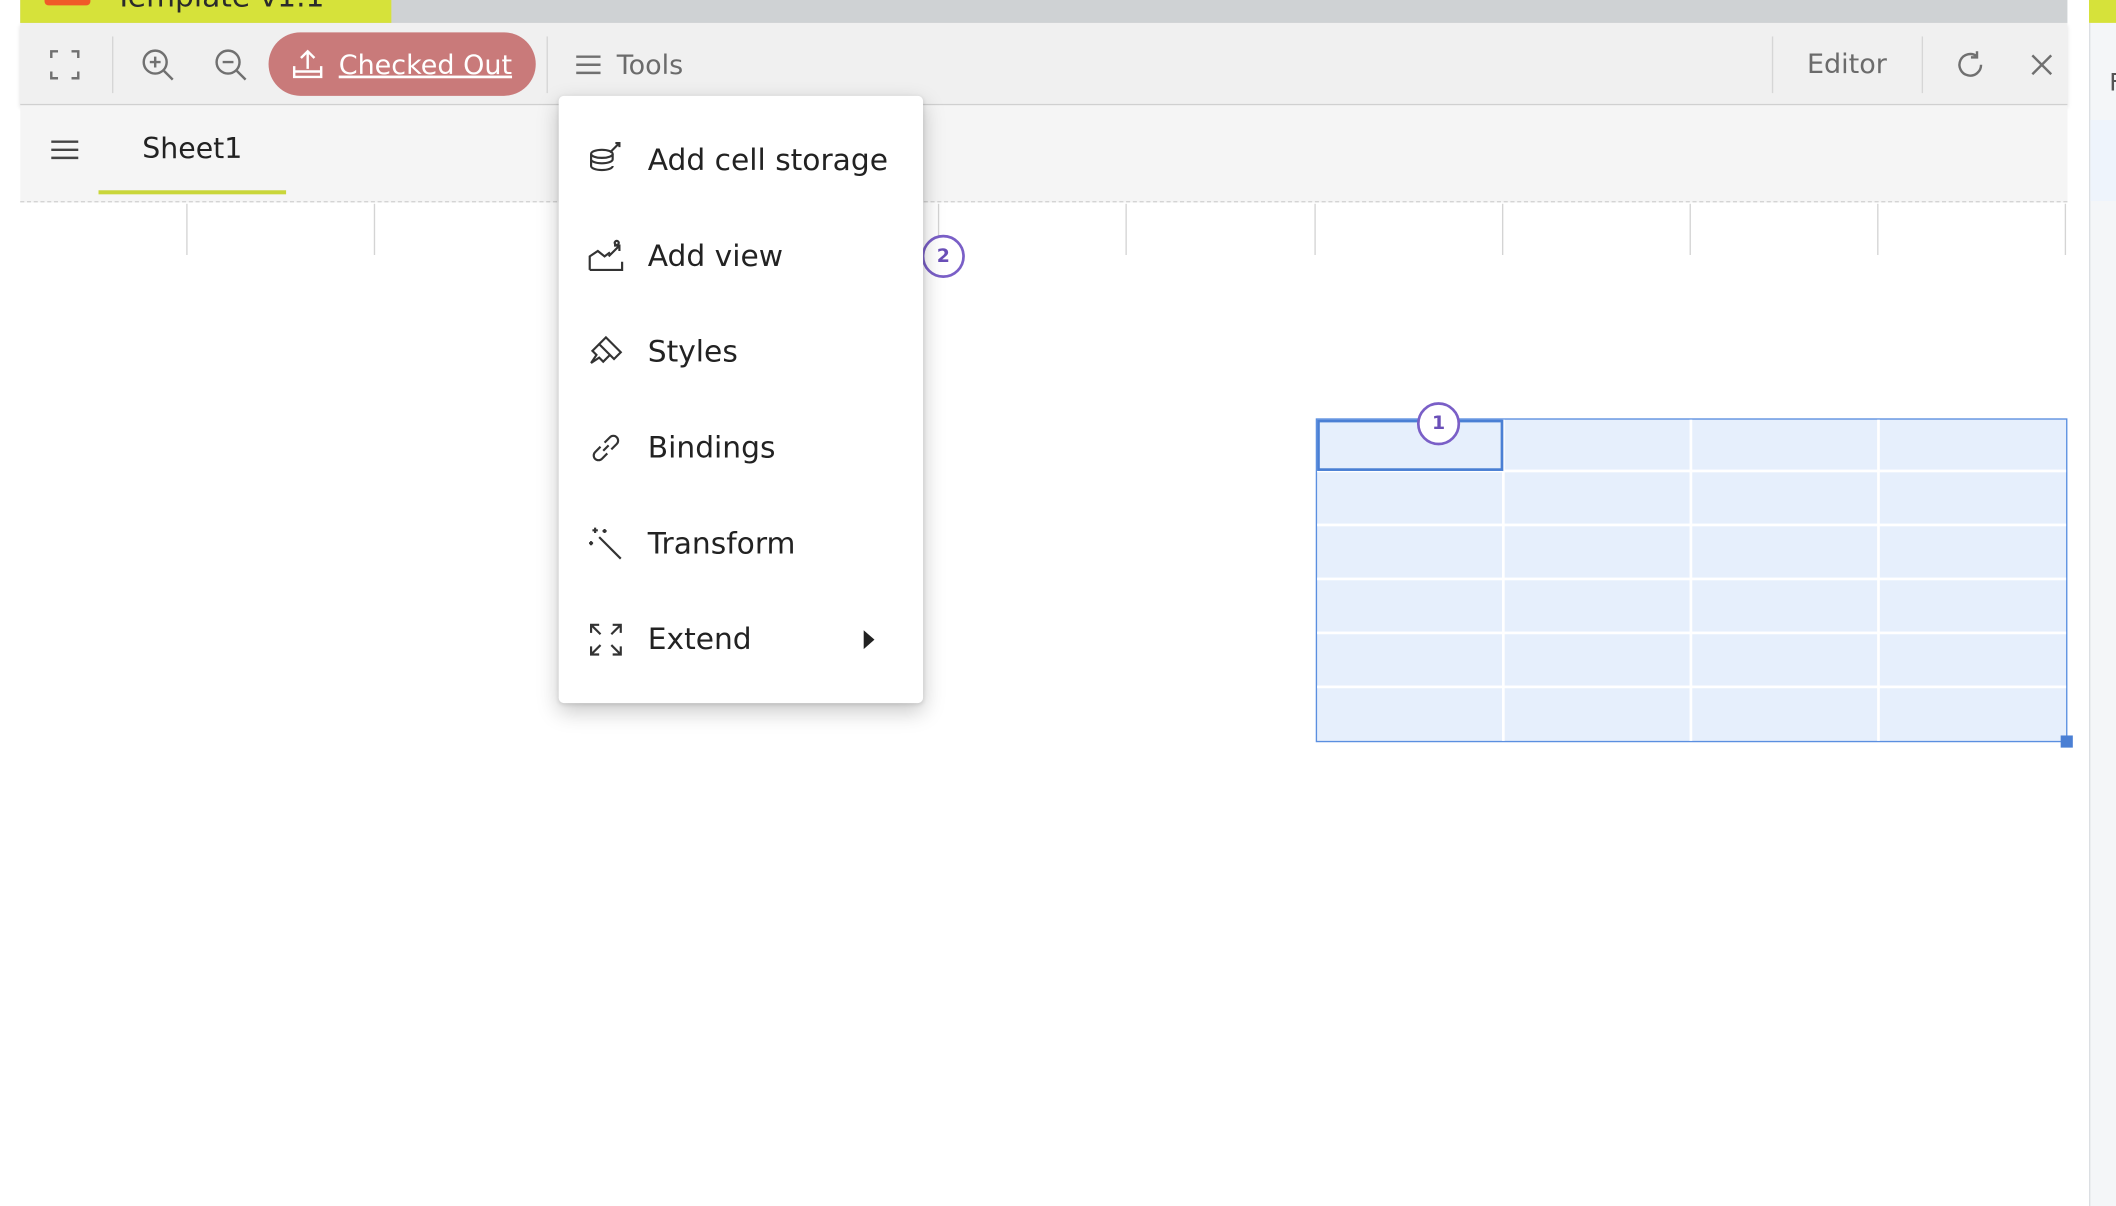  Describe the element at coordinates (192, 150) in the screenshot. I see `tab-sheet1: Sheet1` at that location.